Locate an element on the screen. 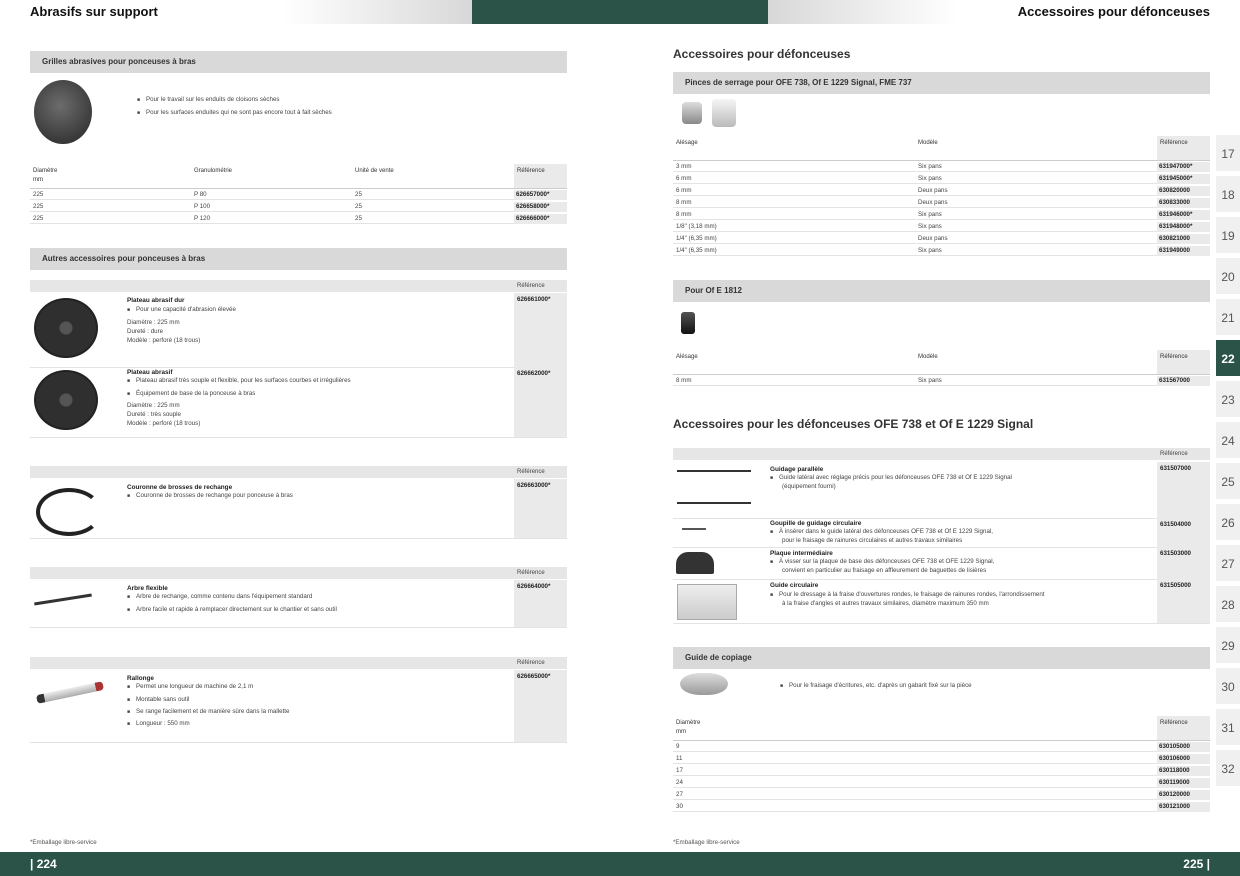 The image size is (1240, 876). cell-ref: 630121000 is located at coordinates (1183, 807).